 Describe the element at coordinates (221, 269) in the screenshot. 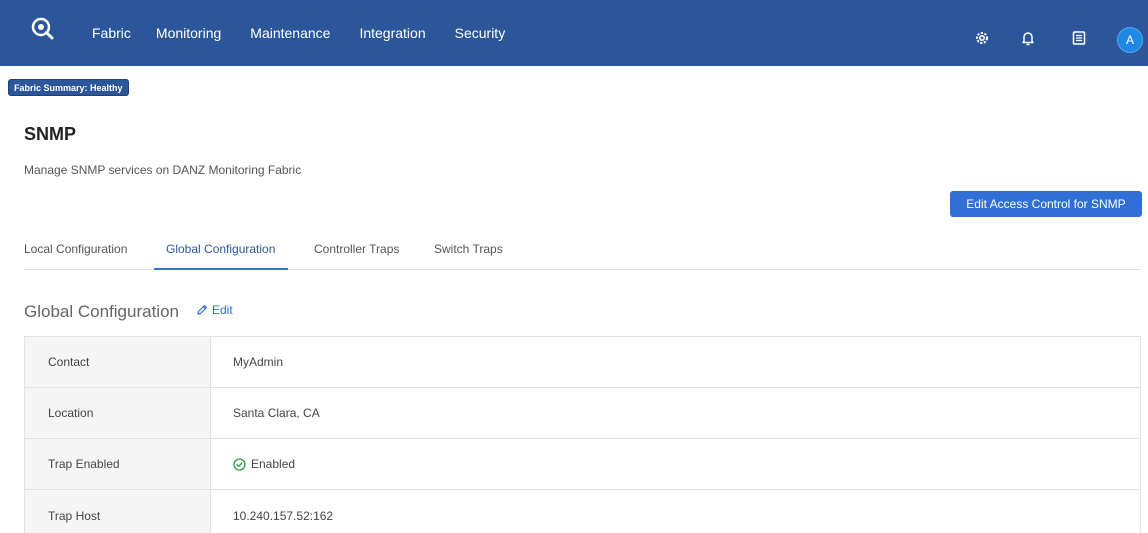

I see `active-tab-indicator` at that location.